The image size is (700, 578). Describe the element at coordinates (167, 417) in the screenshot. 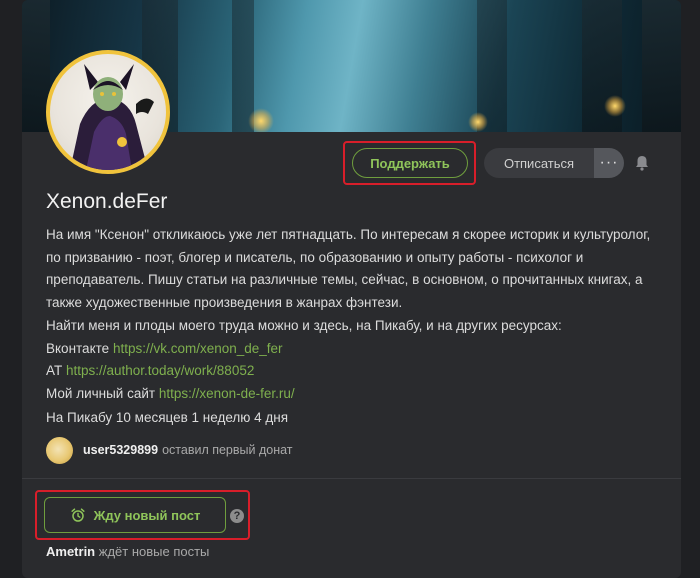

I see `membership-duration: На Пикабу 10 месяцев 1 неделю 4 дня` at that location.